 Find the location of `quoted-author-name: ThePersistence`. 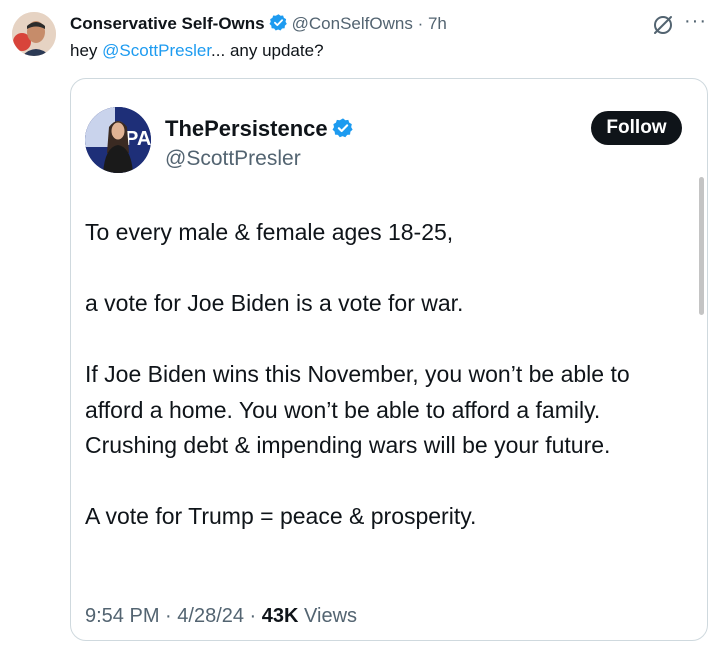

quoted-author-name: ThePersistence is located at coordinates (261, 130).